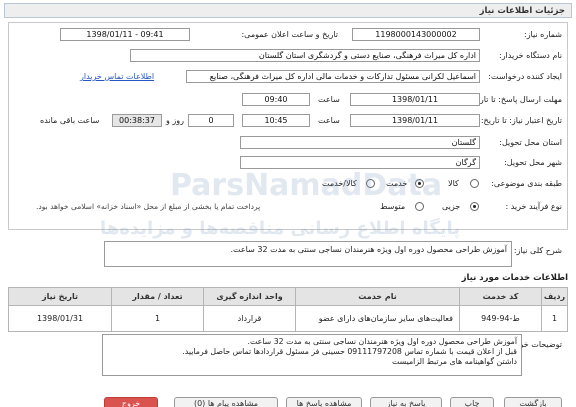  Describe the element at coordinates (521, 120) in the screenshot. I see `validity-label: تاریخ اعتبار نیاز: تا تاریخ:` at that location.